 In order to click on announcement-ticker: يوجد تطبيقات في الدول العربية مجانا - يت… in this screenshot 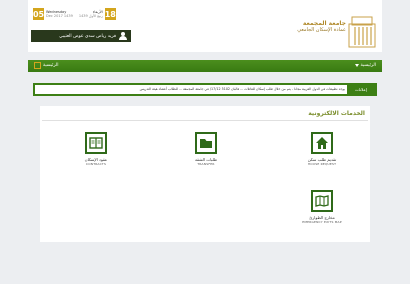, I will do `click(205, 89)`.